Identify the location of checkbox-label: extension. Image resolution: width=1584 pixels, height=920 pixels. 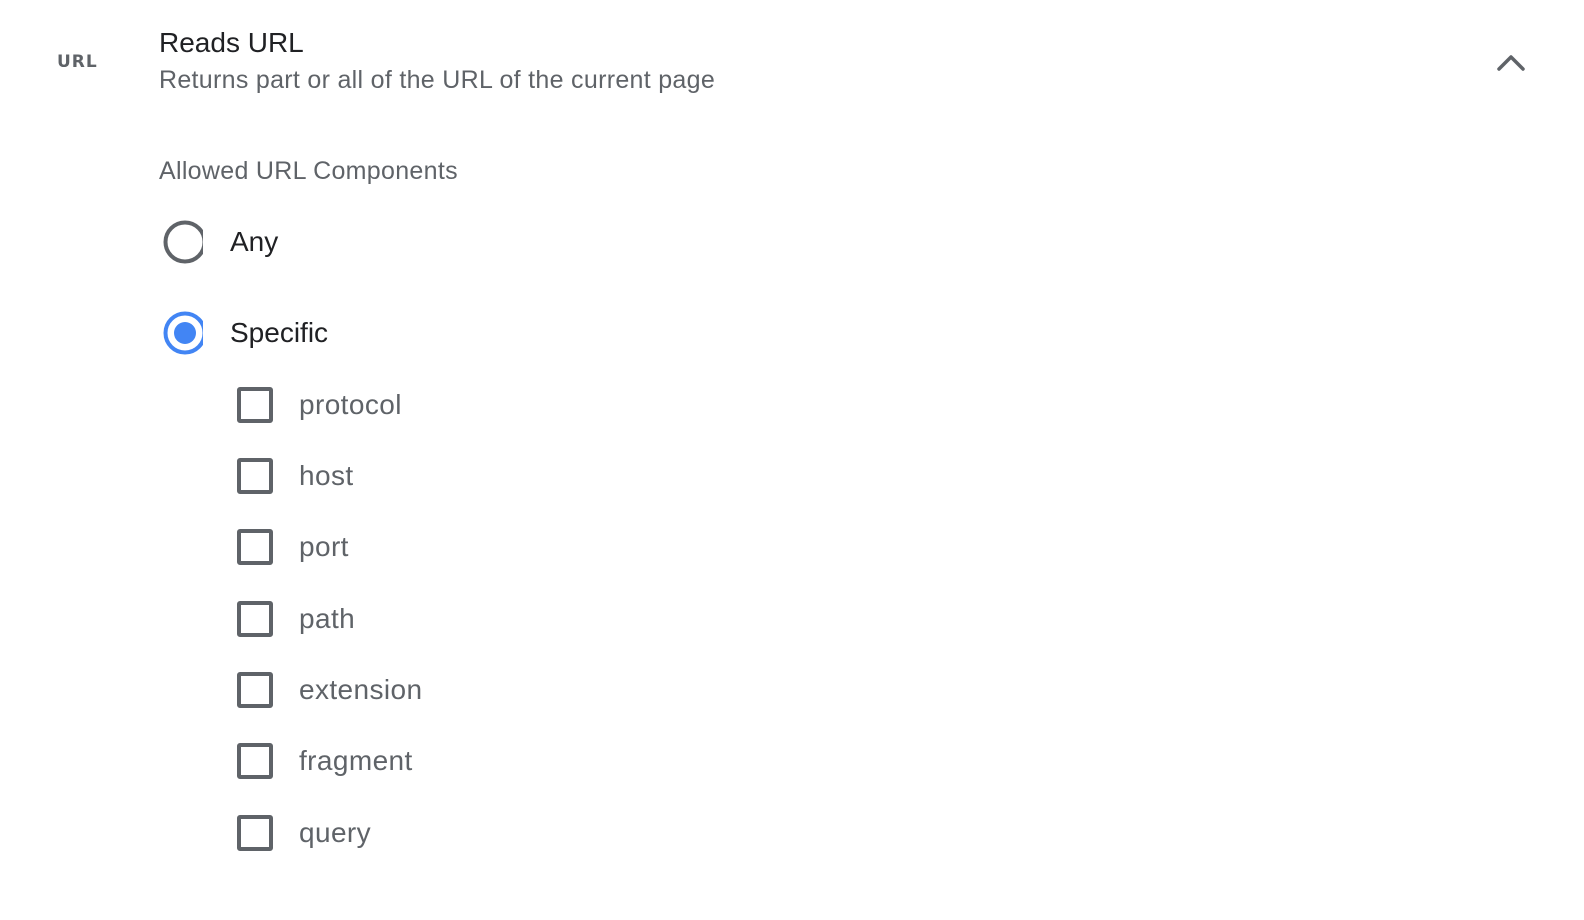
(361, 689).